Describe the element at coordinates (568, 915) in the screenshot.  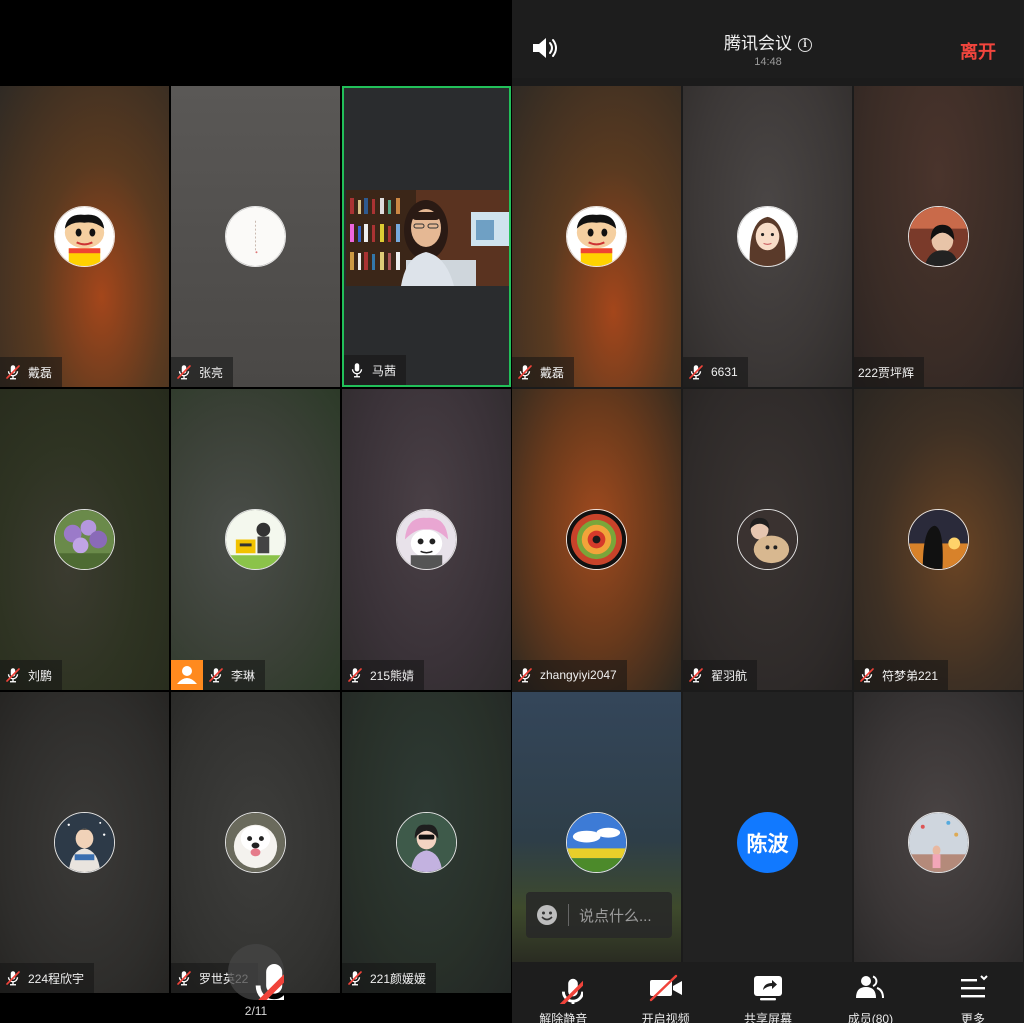
I see `chat-divider` at that location.